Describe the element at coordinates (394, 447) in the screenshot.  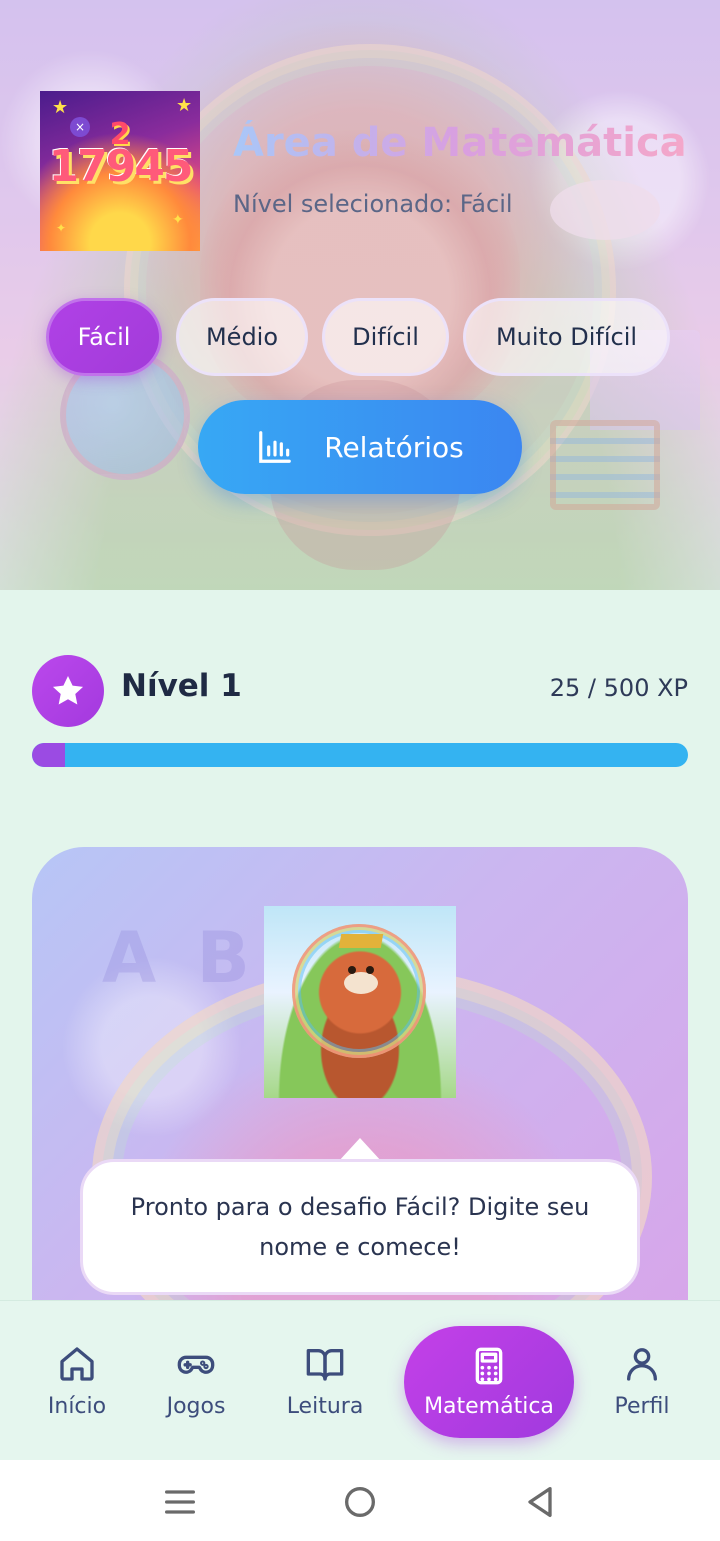
I see `reports-button-label: Relatórios` at that location.